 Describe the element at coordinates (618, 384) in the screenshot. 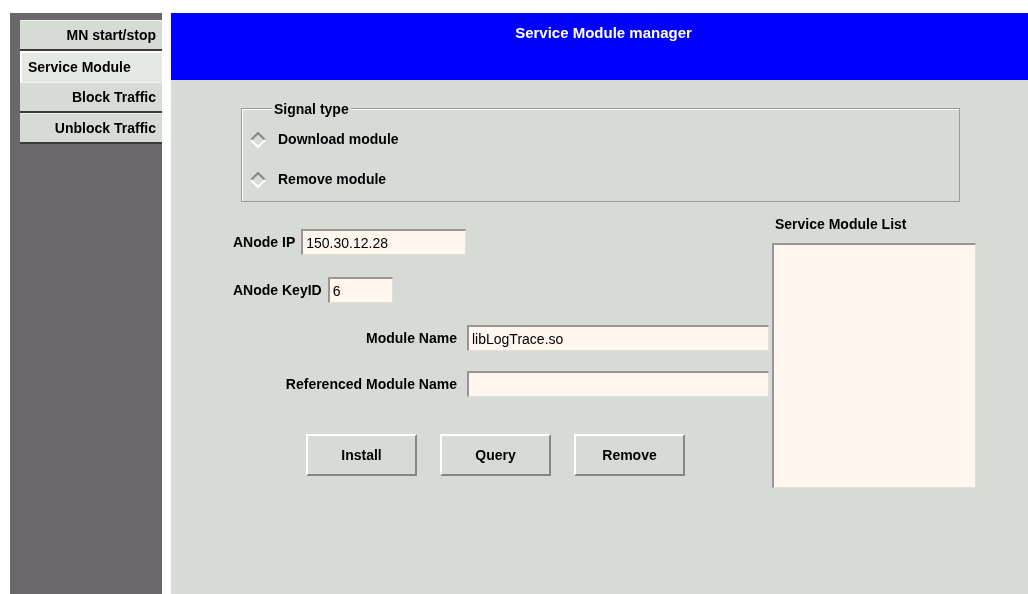

I see `input-field` at that location.